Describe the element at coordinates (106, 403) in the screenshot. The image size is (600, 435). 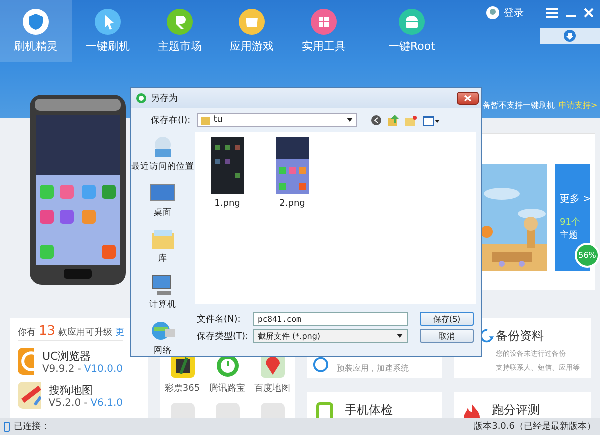
I see `latest-version: V6.1.0` at that location.